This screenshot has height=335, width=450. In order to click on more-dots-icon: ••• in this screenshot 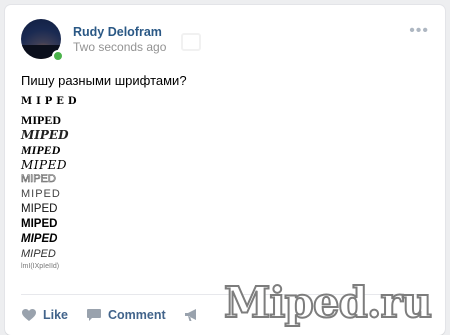, I will do `click(419, 31)`.